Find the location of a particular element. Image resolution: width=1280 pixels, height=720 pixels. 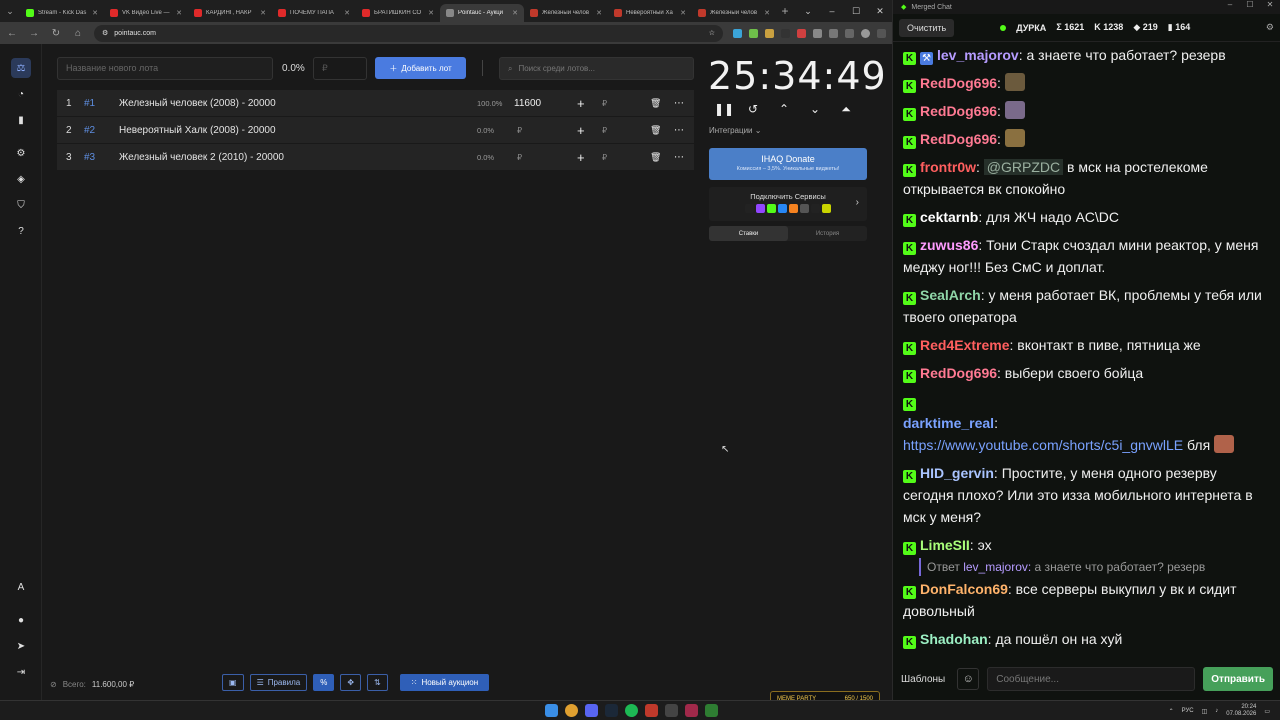

logout-icon: ⇥ is located at coordinates (21, 672).